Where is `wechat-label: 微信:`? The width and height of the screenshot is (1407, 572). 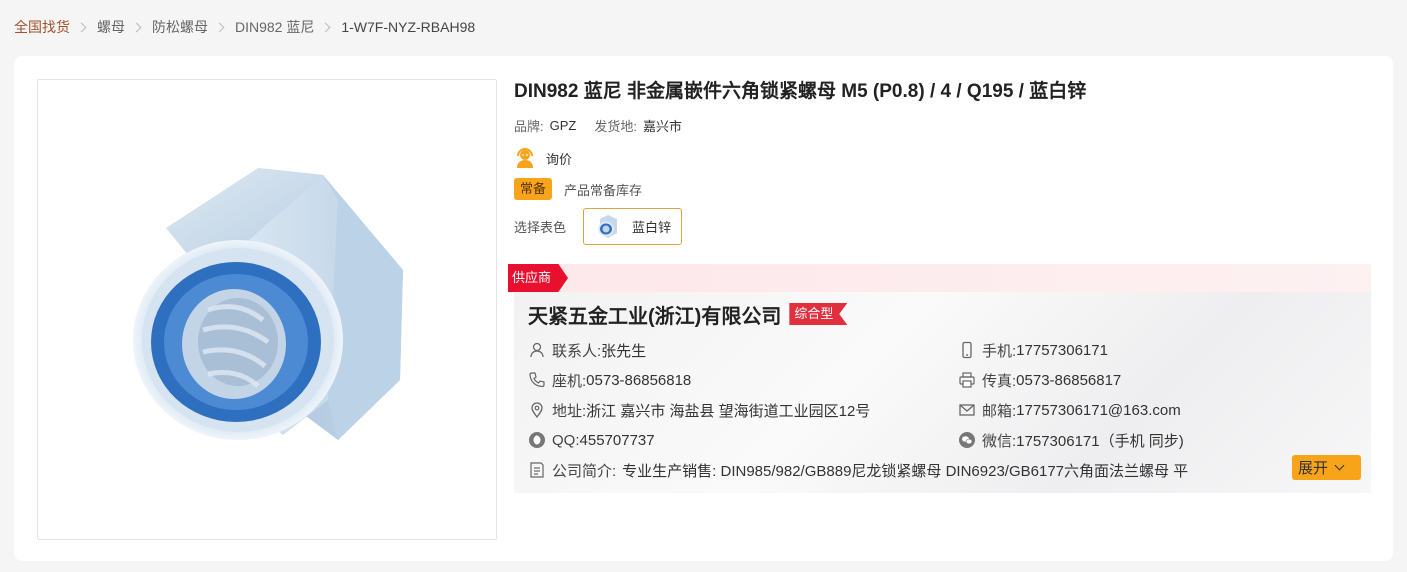 wechat-label: 微信: is located at coordinates (999, 441).